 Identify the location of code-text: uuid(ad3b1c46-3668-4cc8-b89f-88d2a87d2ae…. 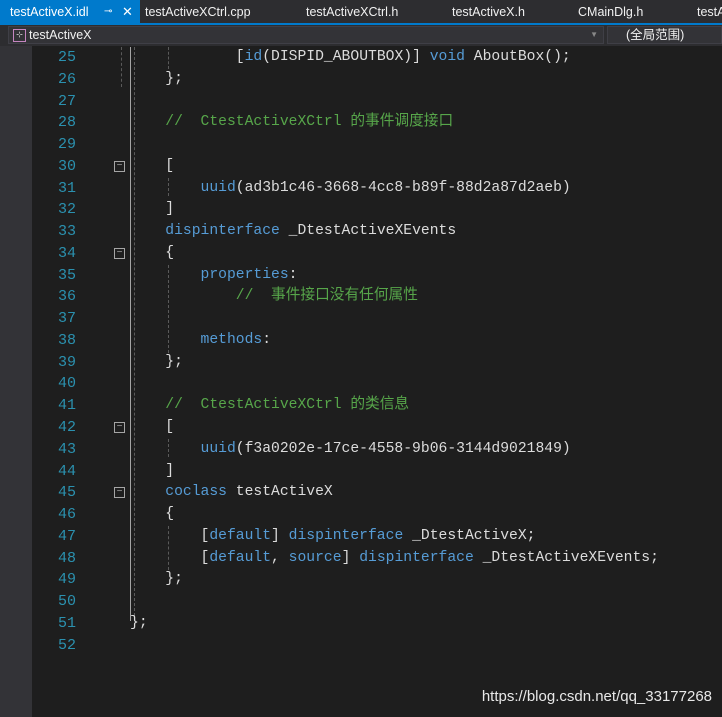
(350, 189).